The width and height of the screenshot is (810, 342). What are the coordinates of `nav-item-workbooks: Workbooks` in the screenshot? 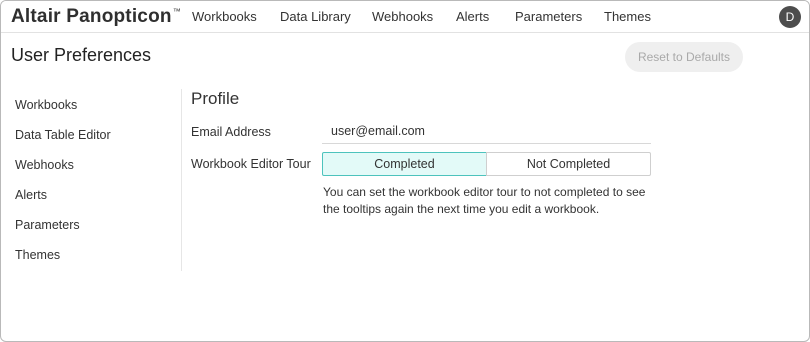 It's located at (224, 16).